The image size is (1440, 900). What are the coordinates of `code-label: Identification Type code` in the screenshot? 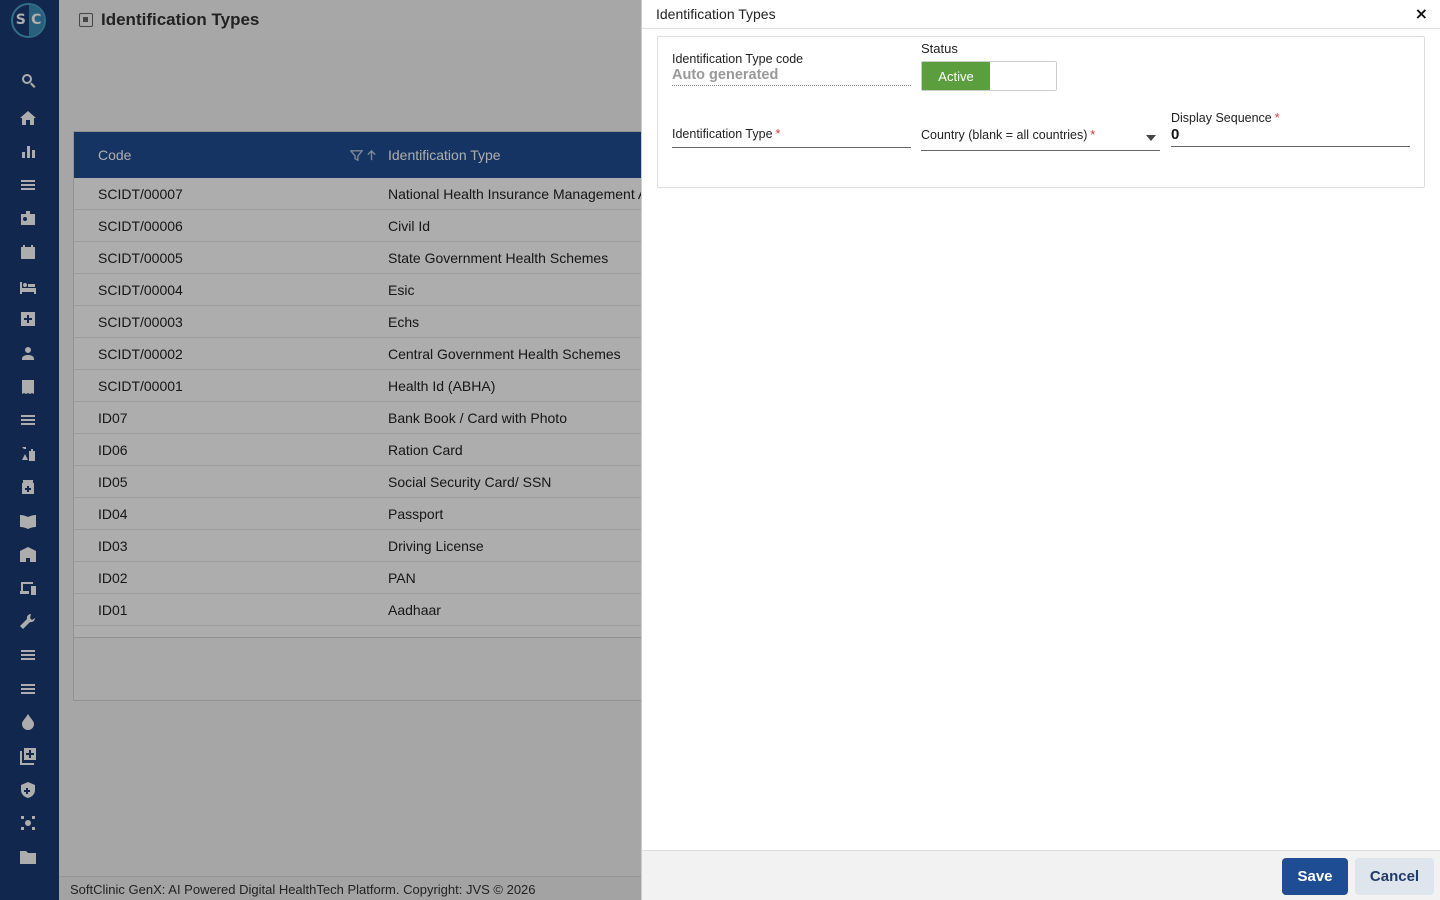 It's located at (738, 59).